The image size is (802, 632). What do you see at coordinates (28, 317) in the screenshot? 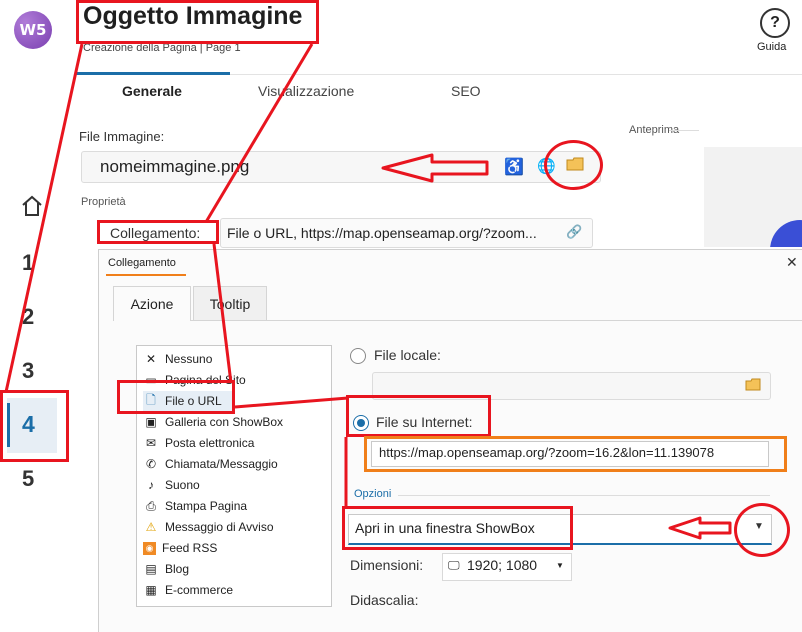
I see `step-2: 2` at bounding box center [28, 317].